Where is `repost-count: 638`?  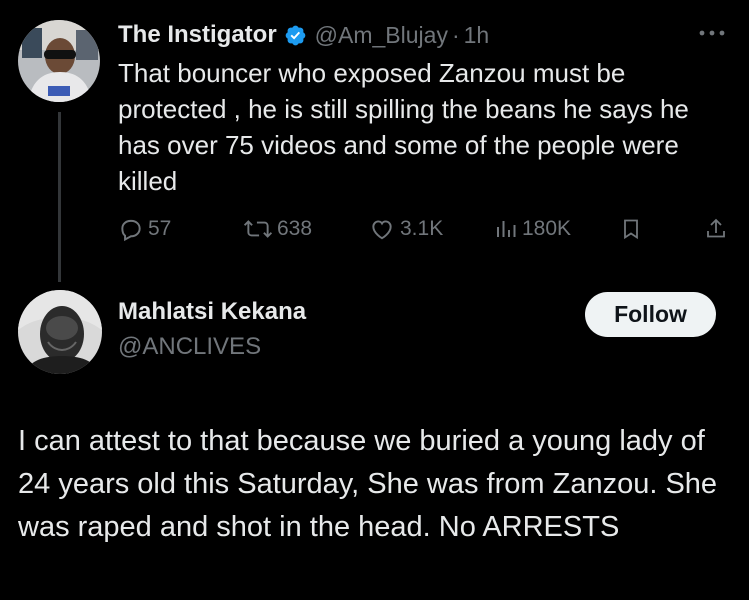
repost-count: 638 is located at coordinates (295, 228).